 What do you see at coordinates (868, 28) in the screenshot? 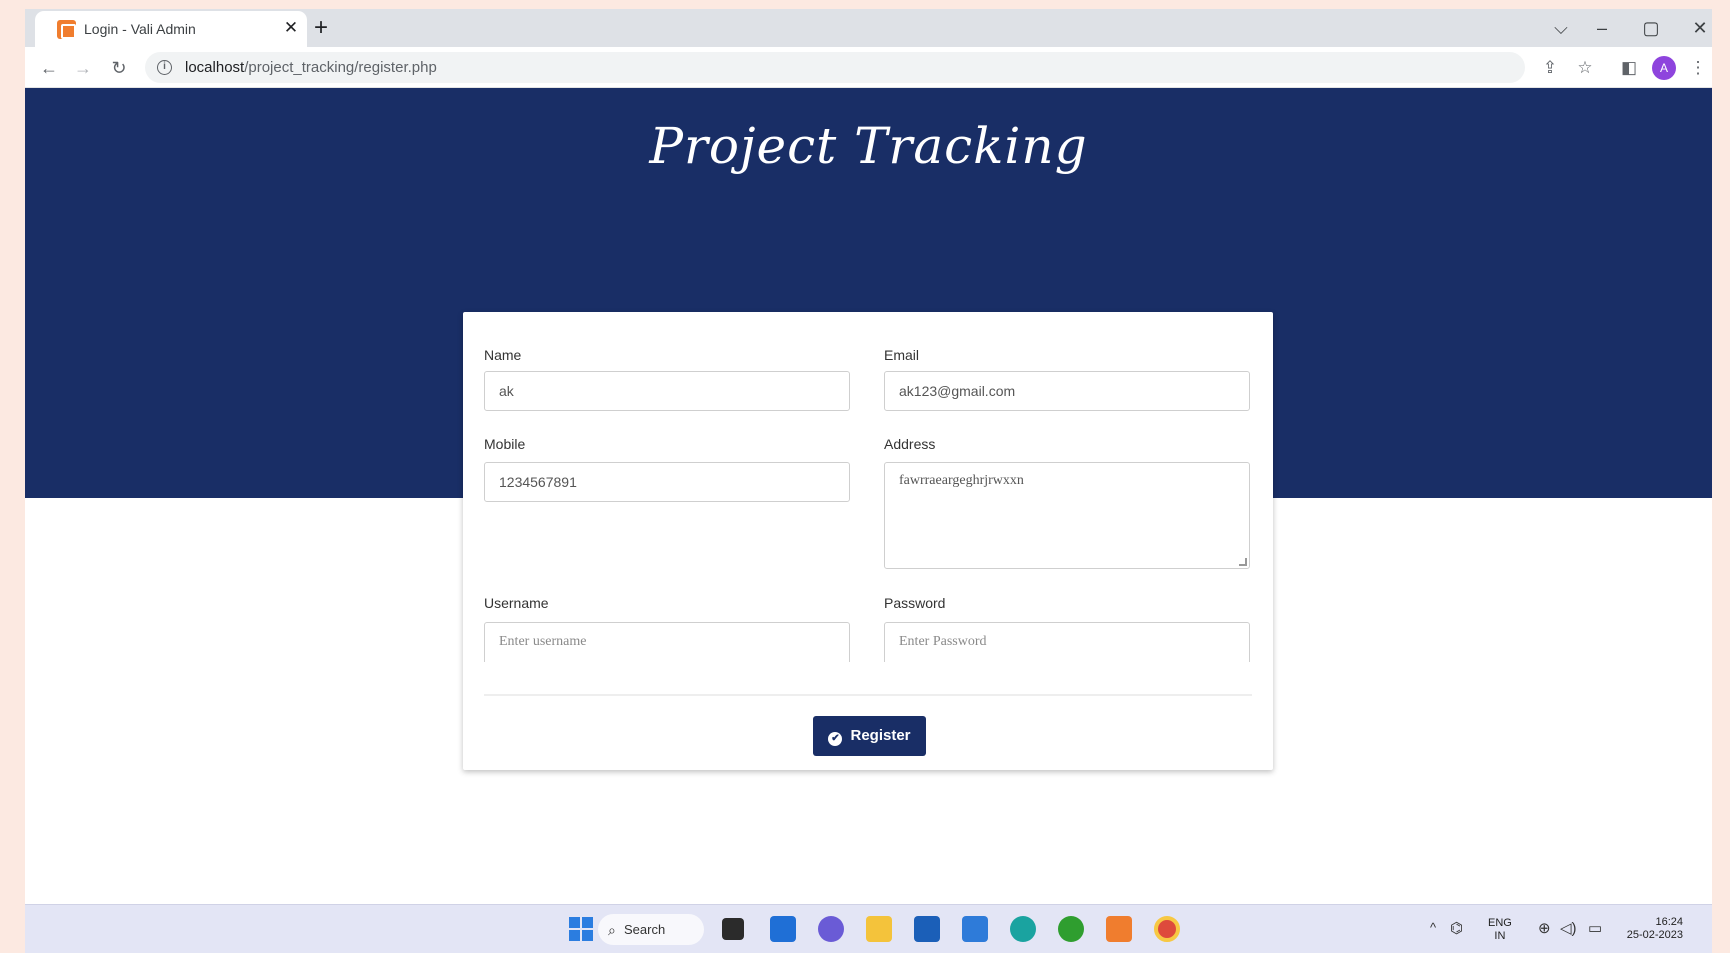
I see `browser-tab-bar: Login - Vali Admin ✕ + ⌵ – ▢ ✕` at bounding box center [868, 28].